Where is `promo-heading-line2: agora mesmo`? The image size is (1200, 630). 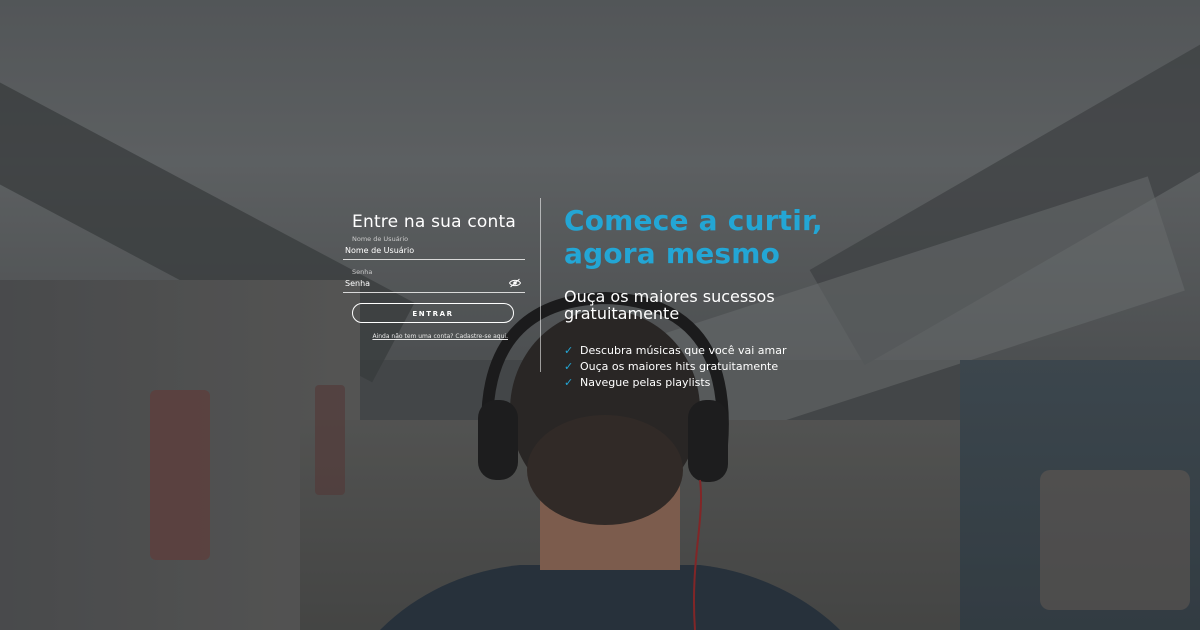
promo-heading-line2: agora mesmo is located at coordinates (672, 253).